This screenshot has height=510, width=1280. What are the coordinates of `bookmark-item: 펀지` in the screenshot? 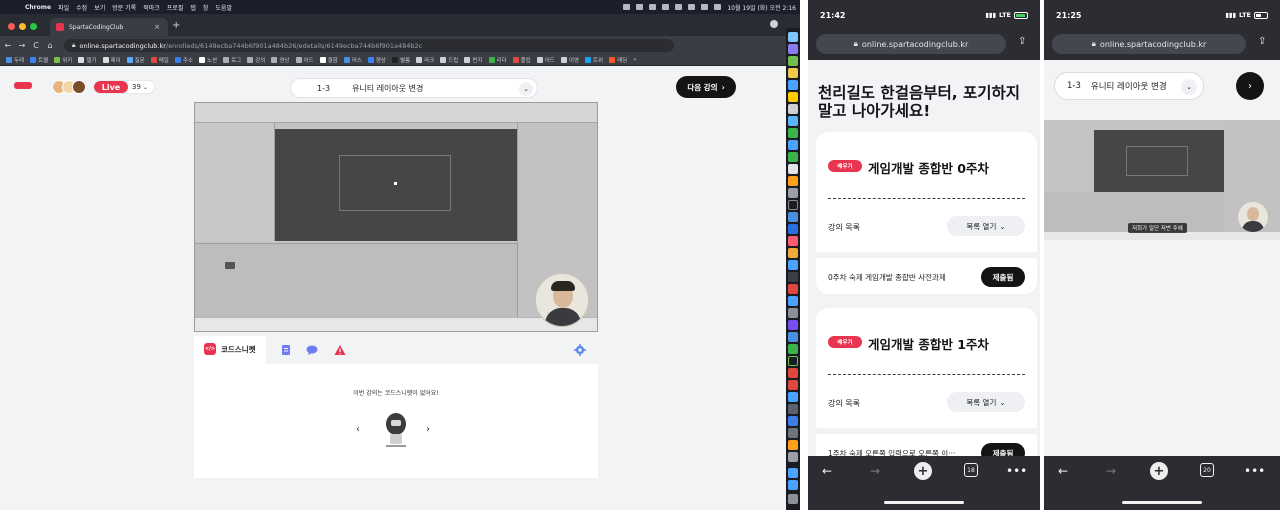 It's located at (473, 60).